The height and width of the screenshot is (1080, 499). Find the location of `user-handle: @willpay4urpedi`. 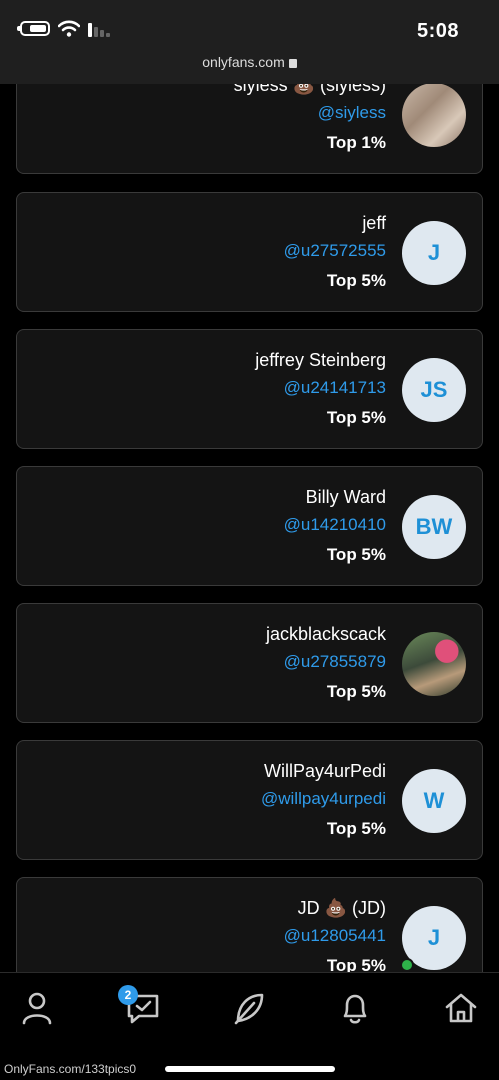

user-handle: @willpay4urpedi is located at coordinates (323, 799).